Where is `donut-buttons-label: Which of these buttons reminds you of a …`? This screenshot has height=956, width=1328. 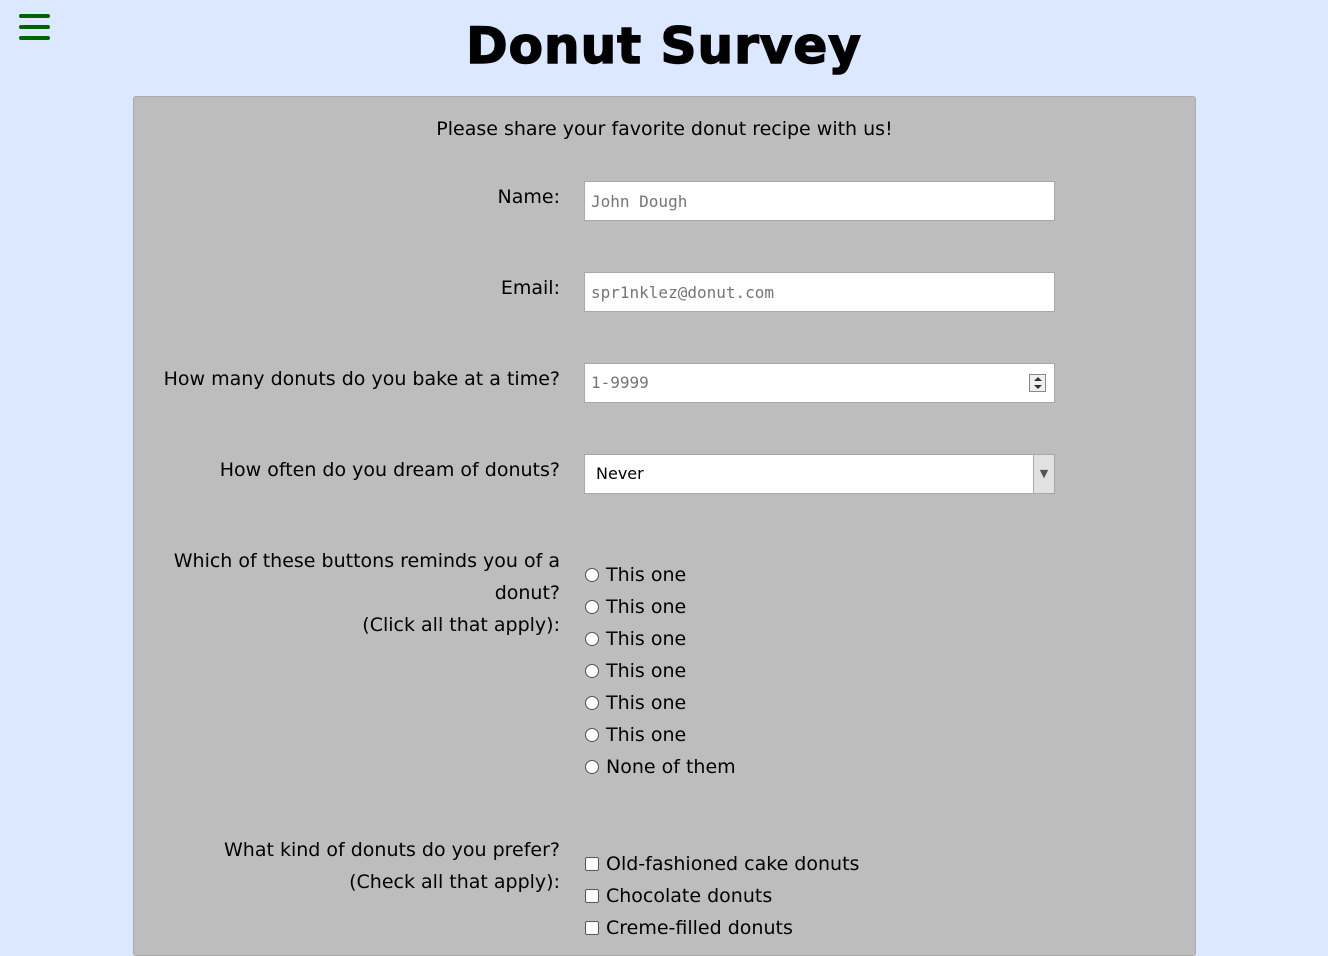
donut-buttons-label: Which of these buttons reminds you of a … is located at coordinates (360, 593).